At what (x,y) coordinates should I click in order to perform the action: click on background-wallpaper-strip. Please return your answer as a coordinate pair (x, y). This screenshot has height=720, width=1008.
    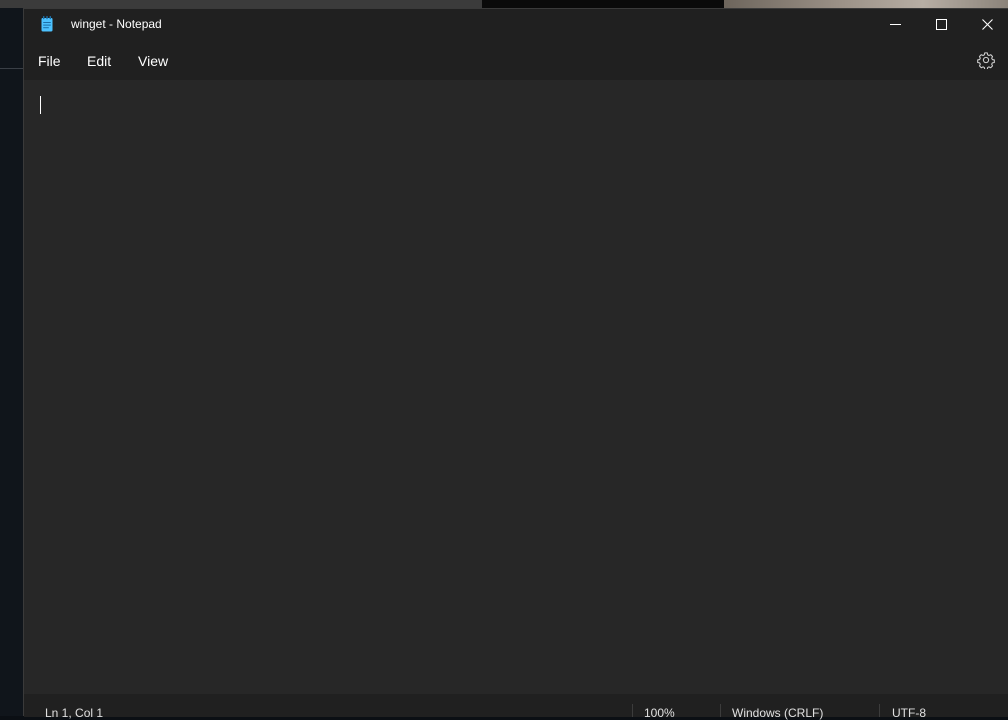
    Looking at the image, I should click on (866, 4).